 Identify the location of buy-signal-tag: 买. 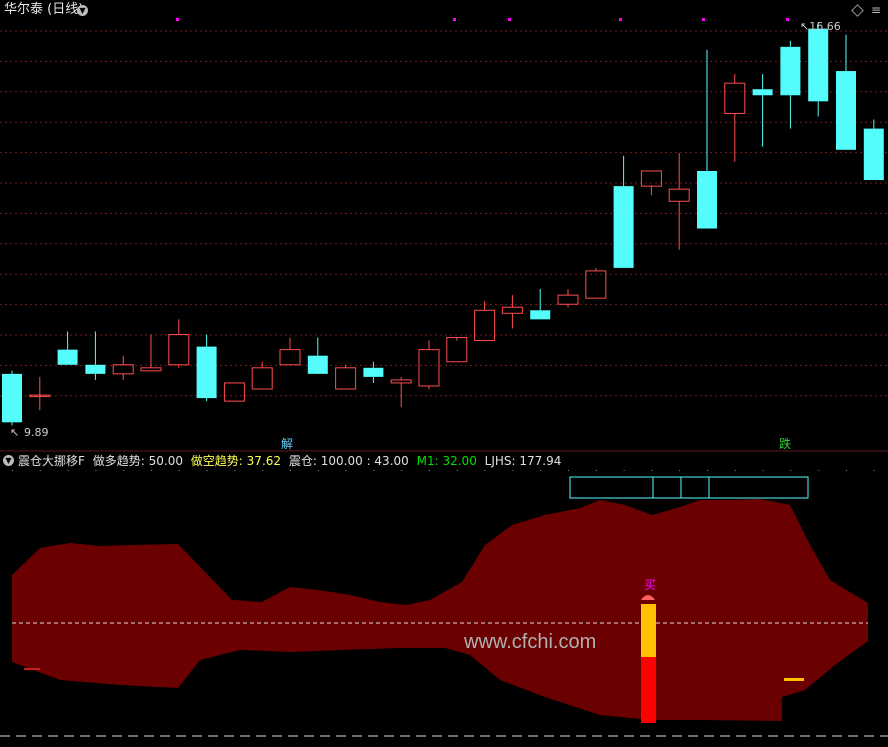
(650, 585).